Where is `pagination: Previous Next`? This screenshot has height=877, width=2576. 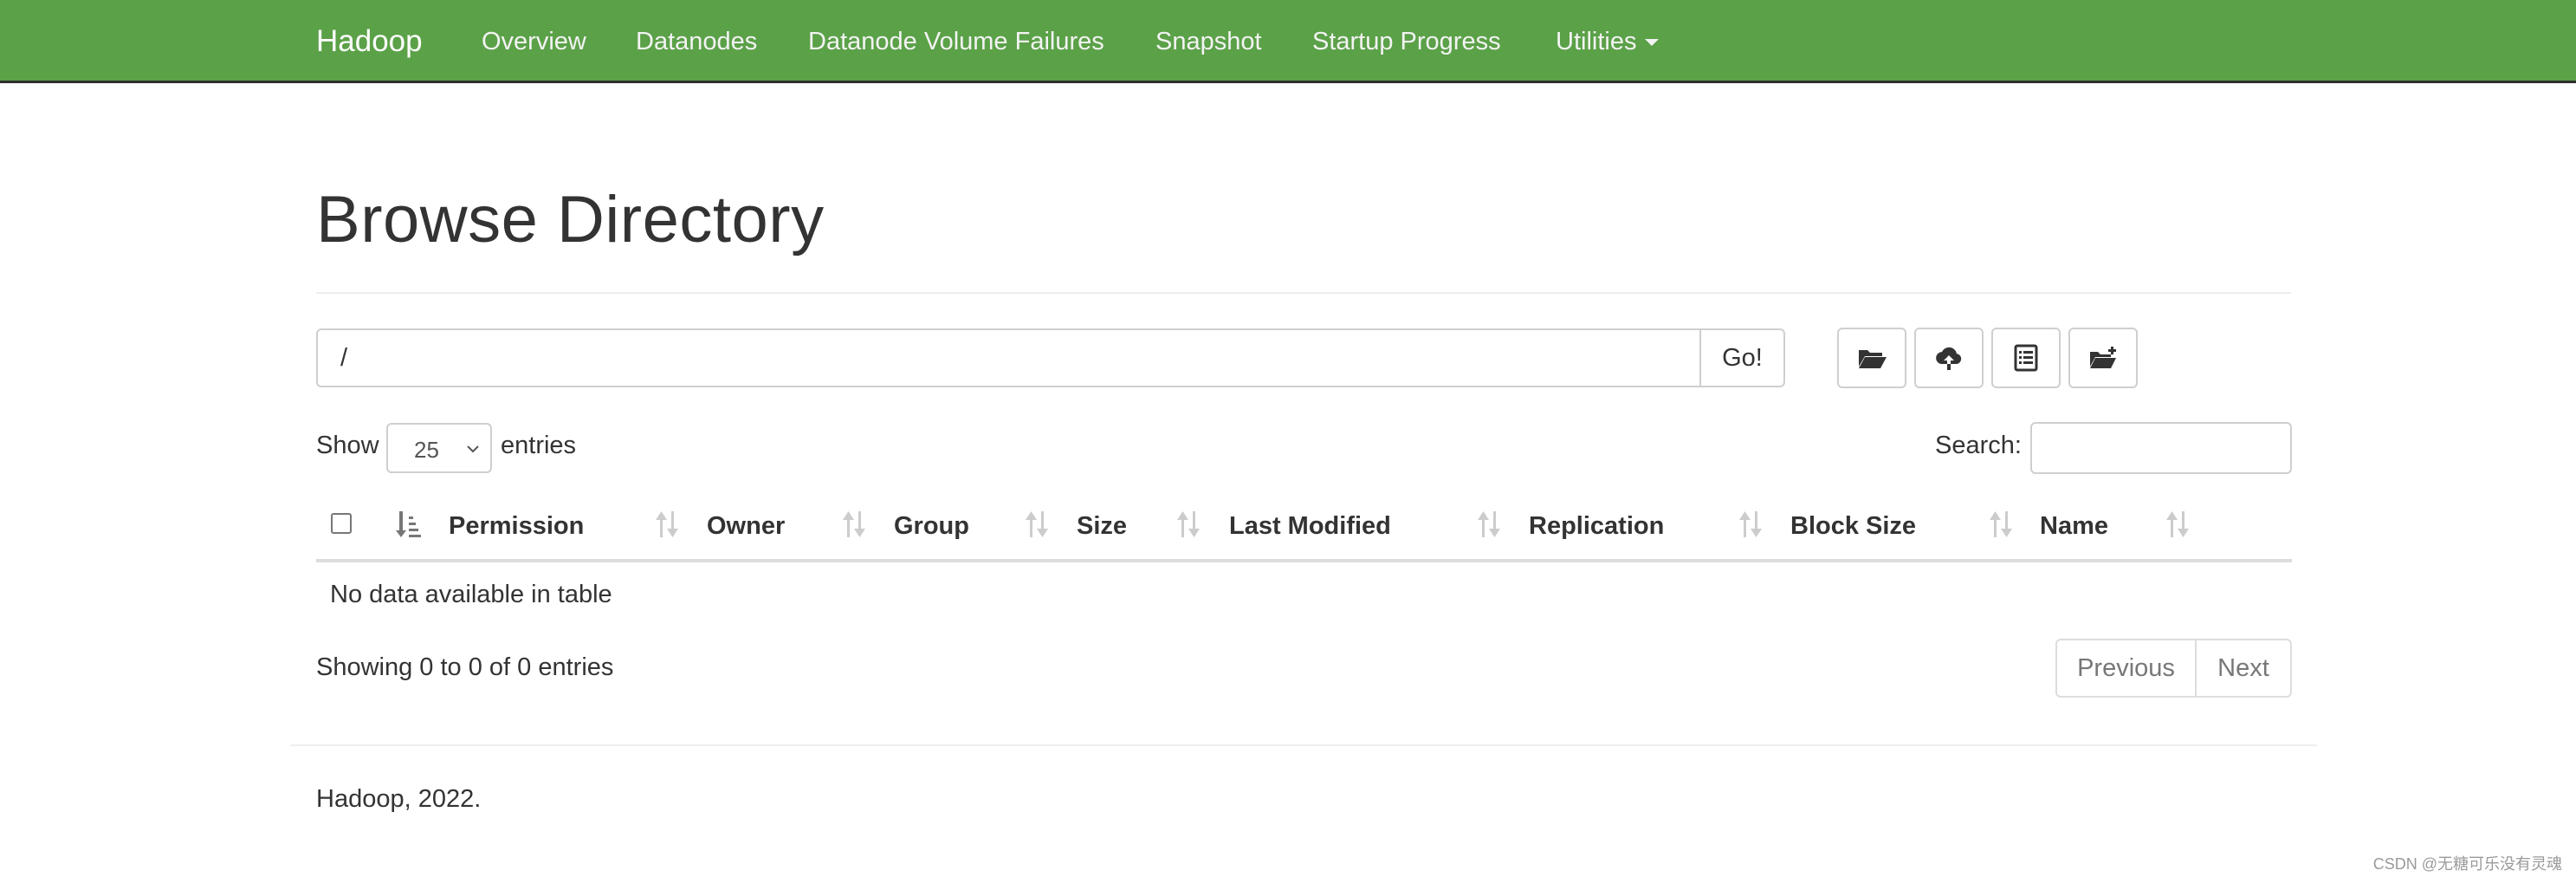 pagination: Previous Next is located at coordinates (2173, 668).